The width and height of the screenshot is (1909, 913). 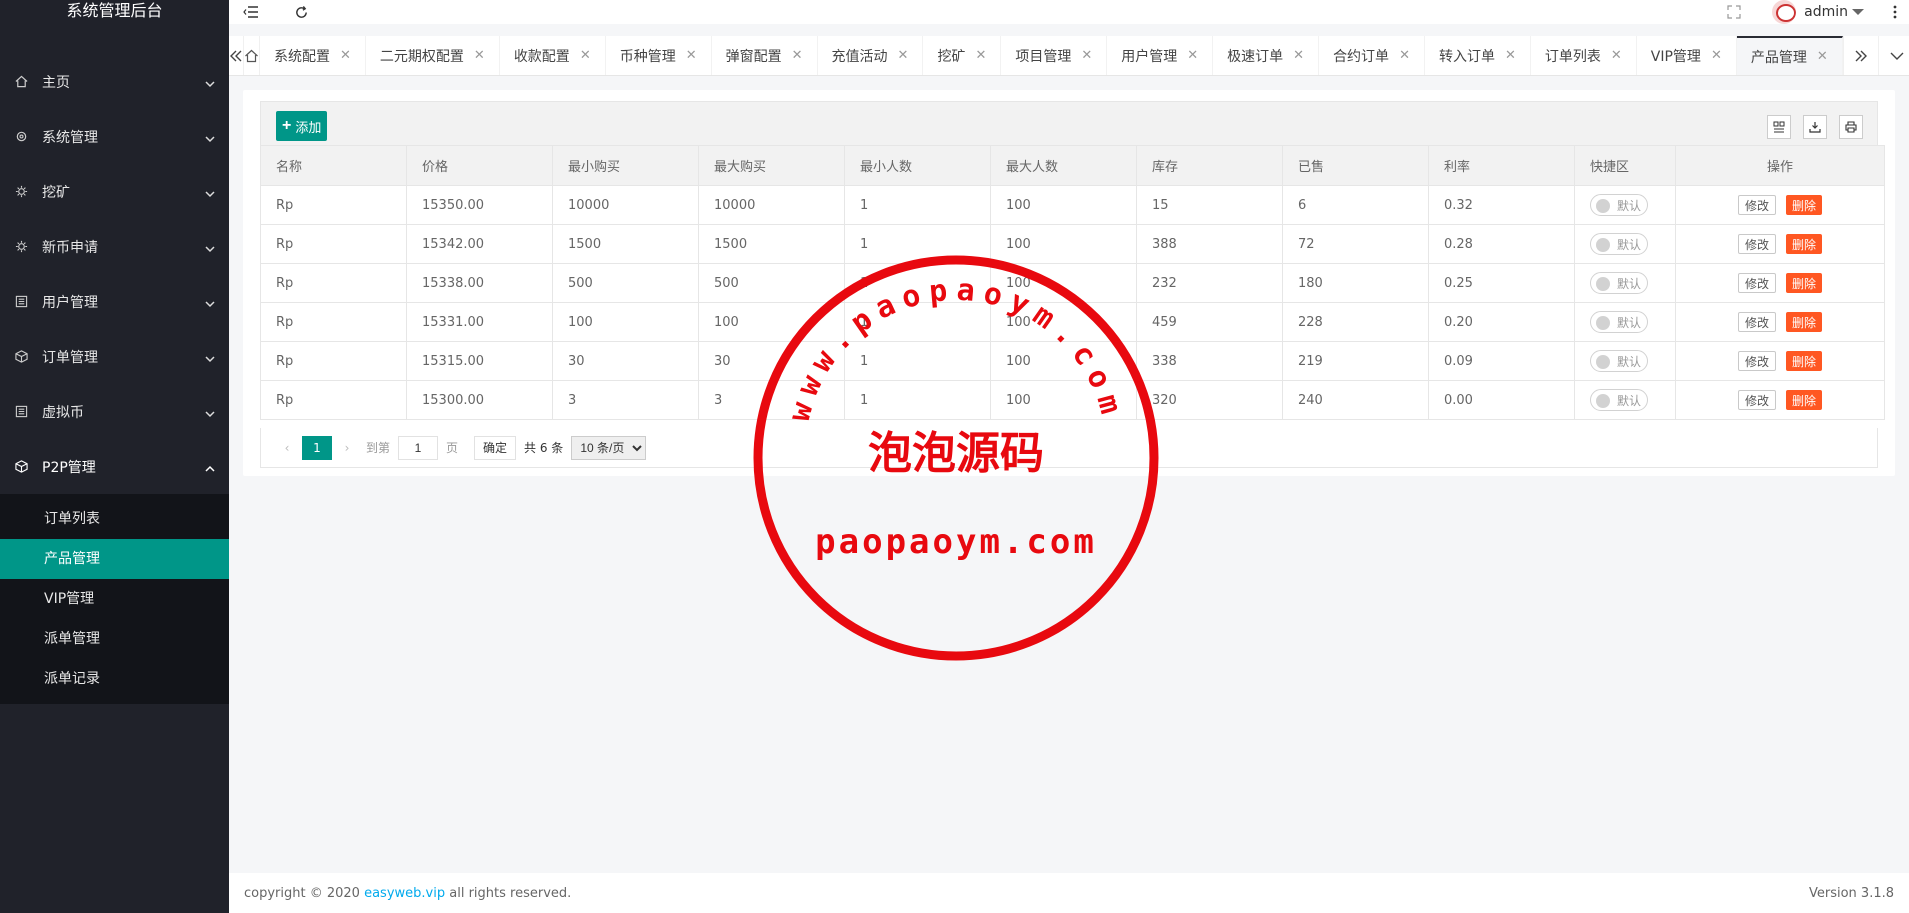 What do you see at coordinates (1478, 55) in the screenshot?
I see `tab-transfer-in-orders: 转入订单 ✕` at bounding box center [1478, 55].